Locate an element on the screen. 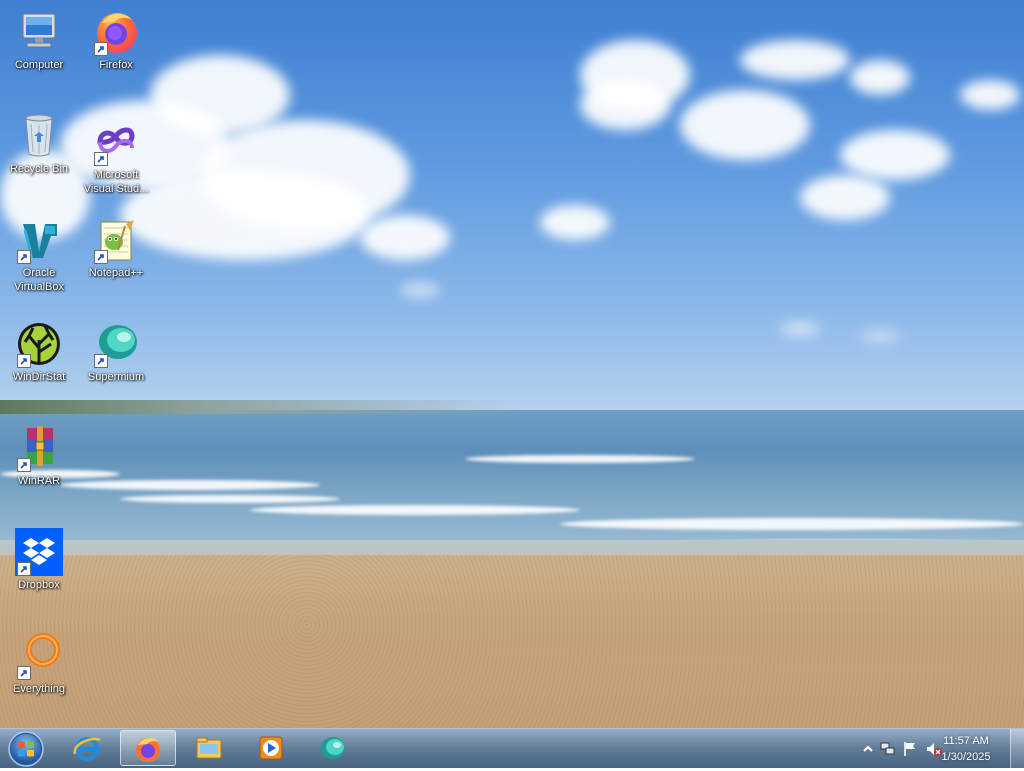  desktop-icon-label: Everything is located at coordinates (39, 689).